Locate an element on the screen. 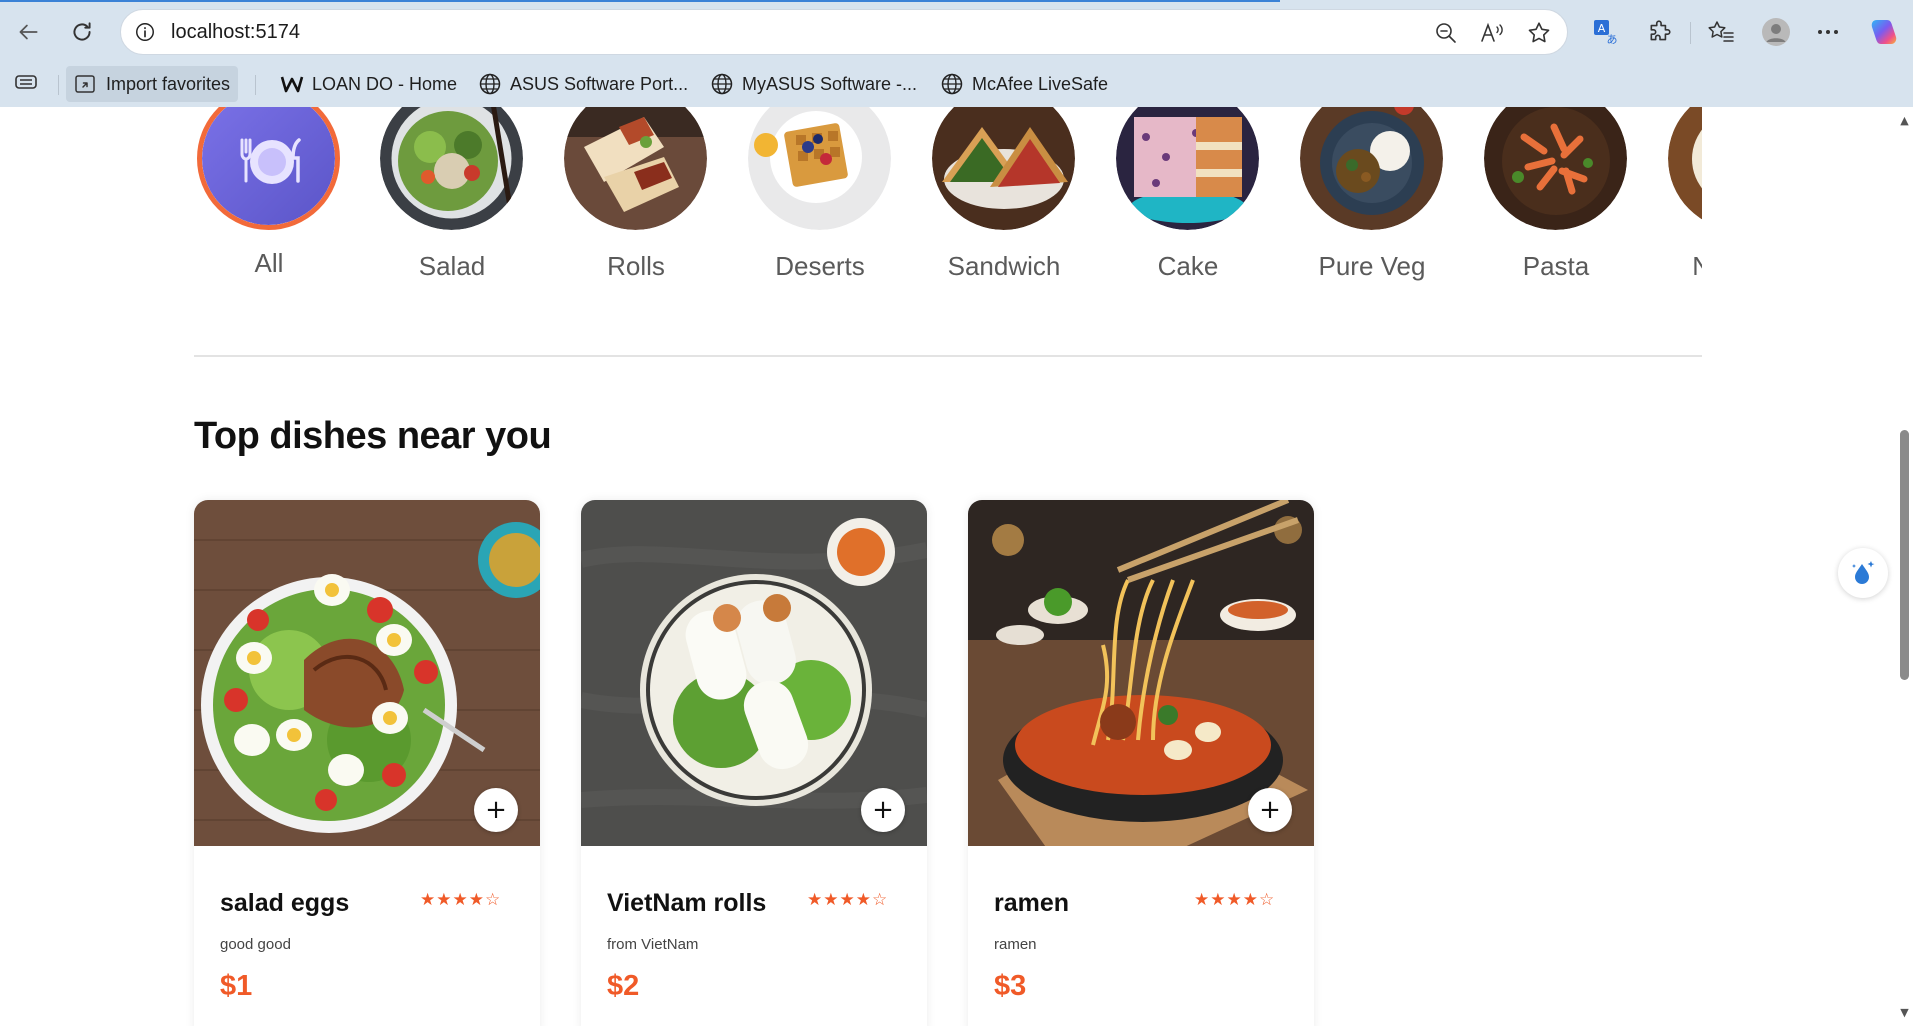 This screenshot has width=1913, height=1026. site-info-icon is located at coordinates (145, 32).